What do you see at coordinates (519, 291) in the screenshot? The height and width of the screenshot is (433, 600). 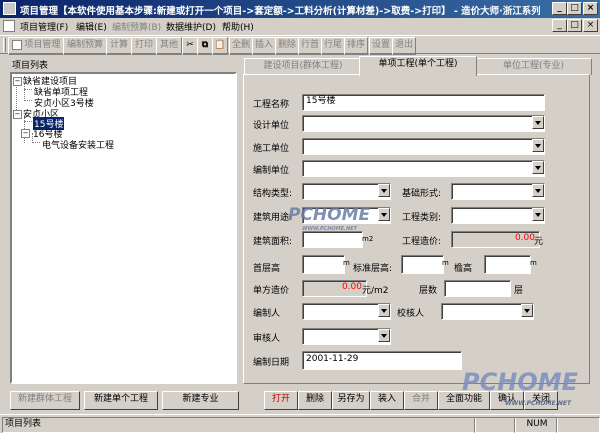 I see `floors-unit: 层` at bounding box center [519, 291].